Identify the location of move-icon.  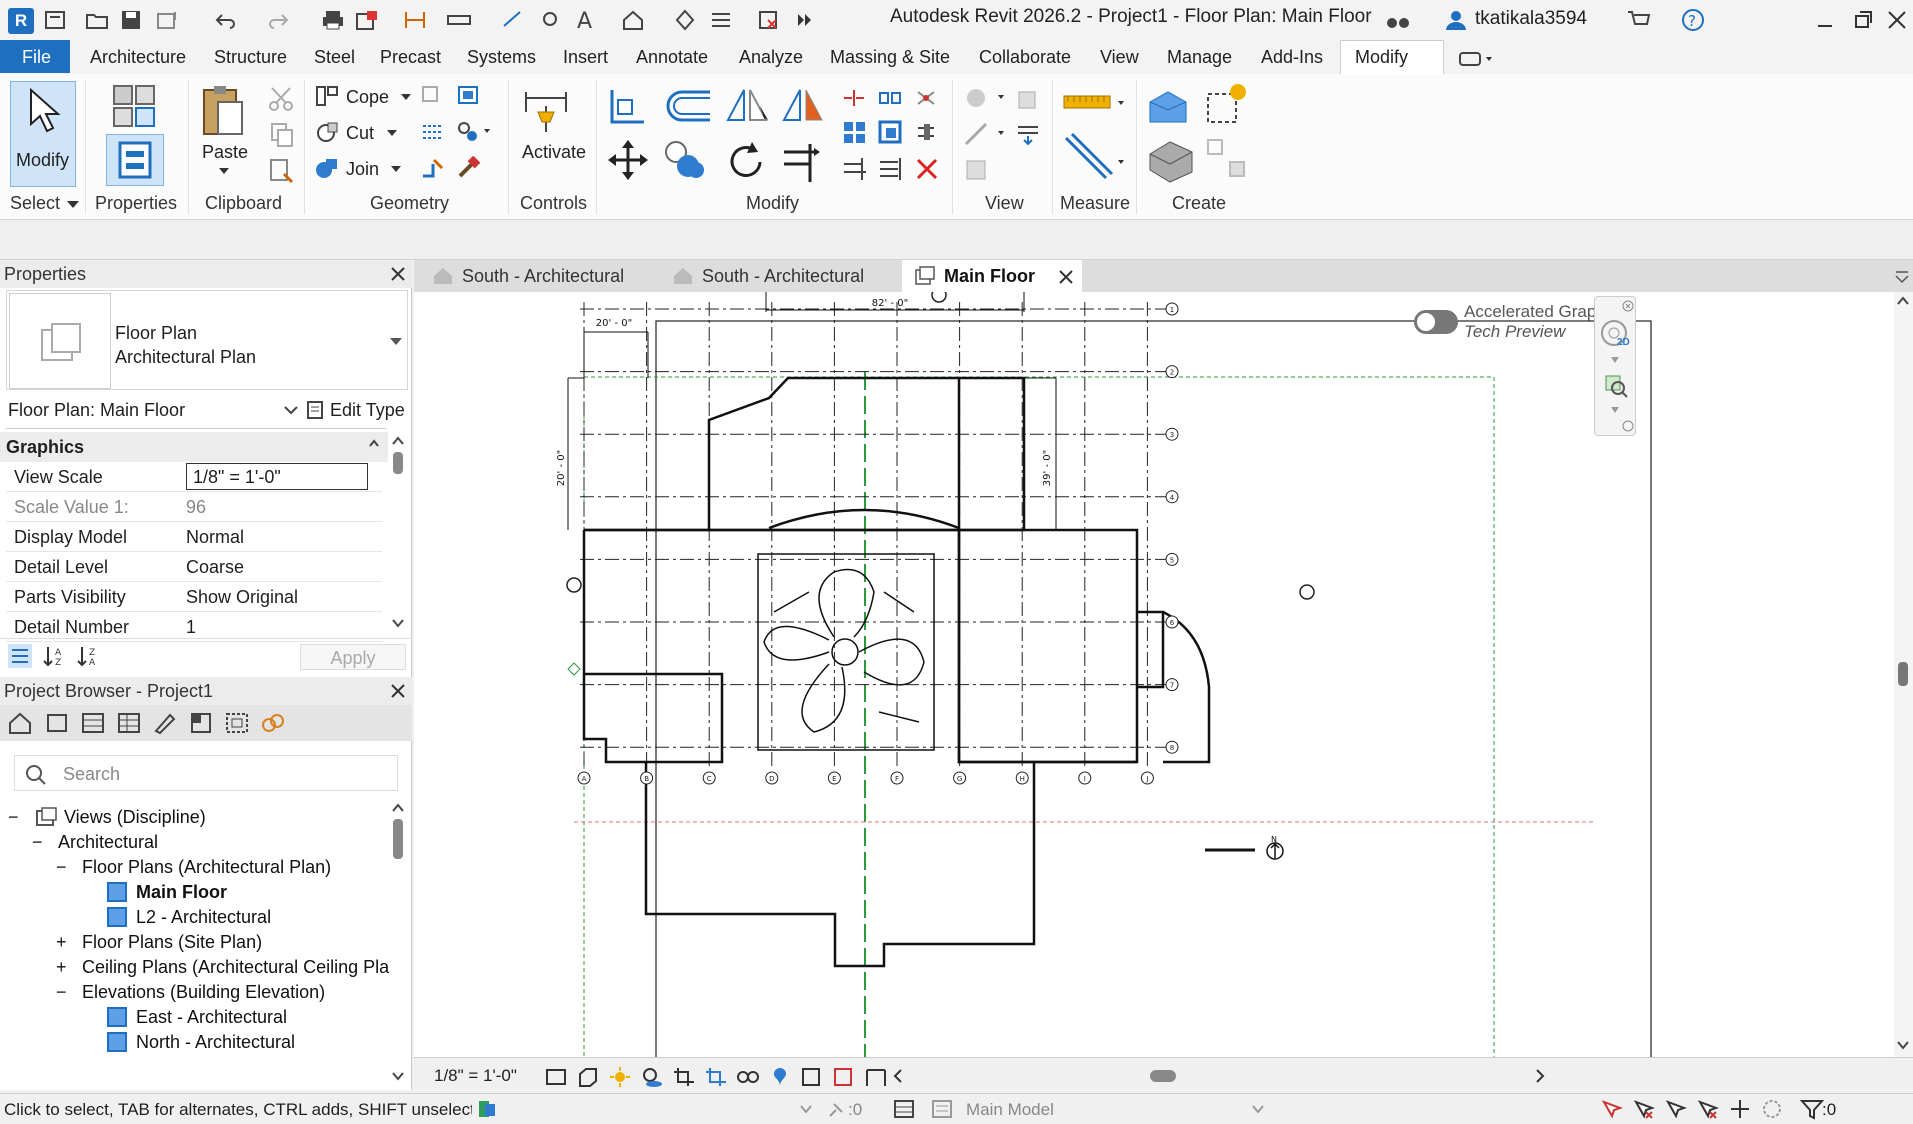
(628, 160).